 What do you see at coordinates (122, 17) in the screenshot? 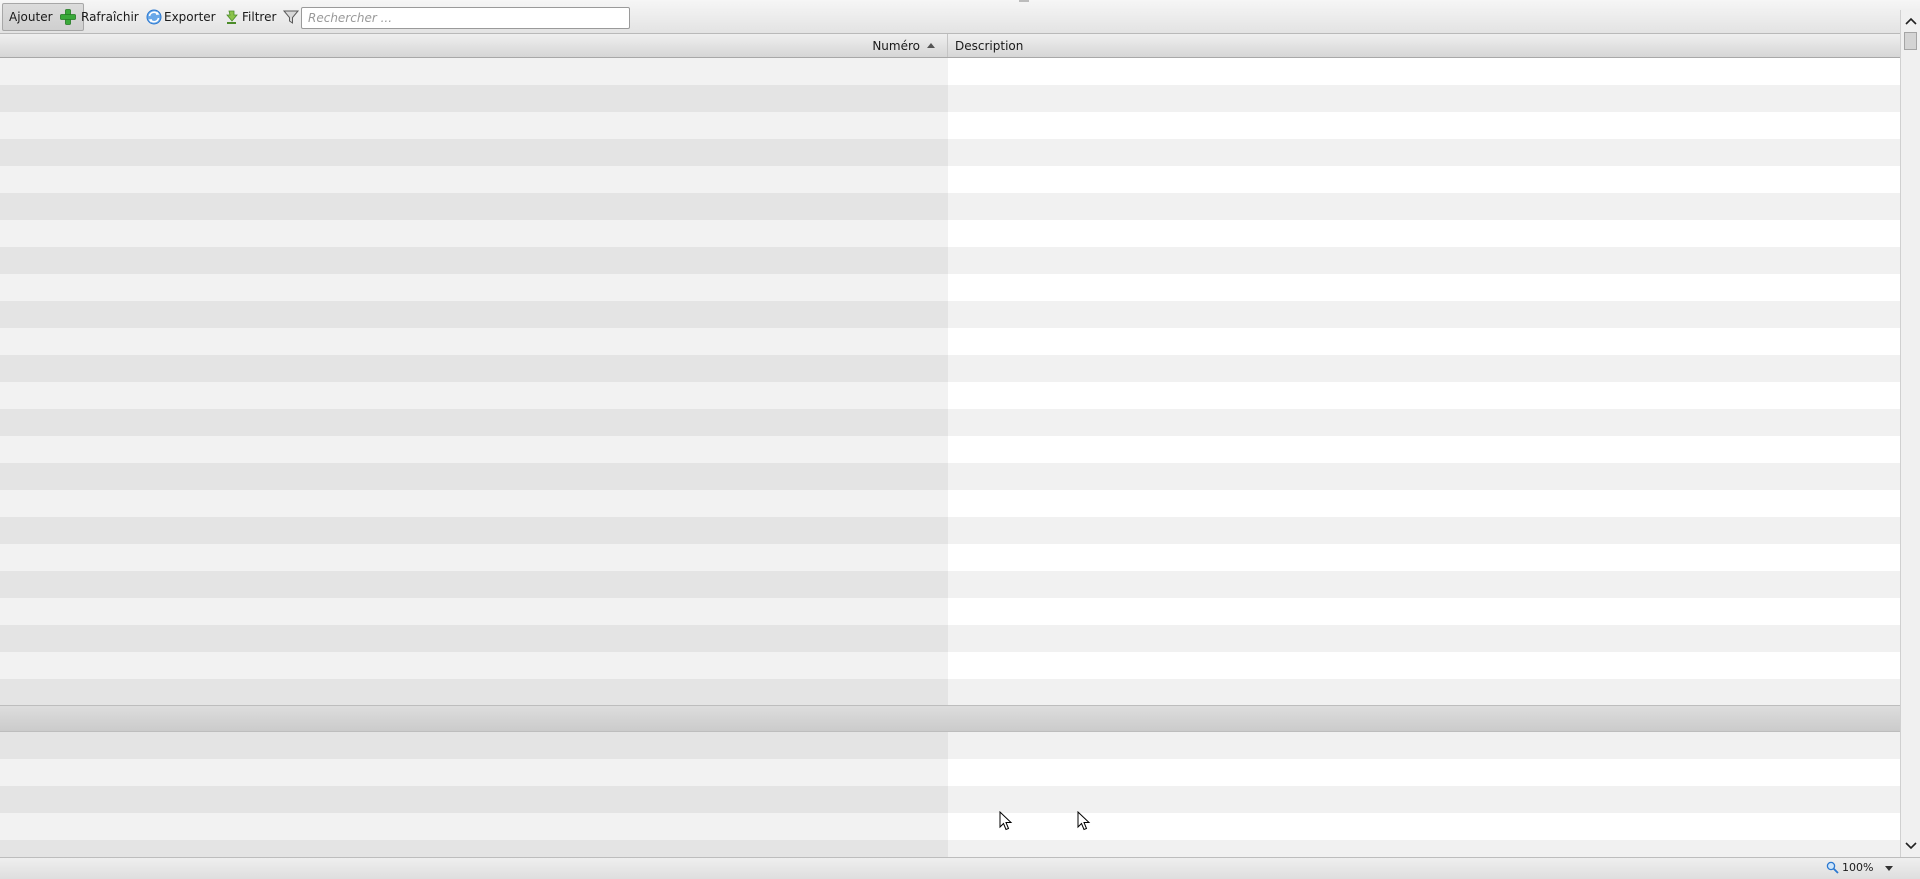
I see `refresh-button: Rafraîchir` at bounding box center [122, 17].